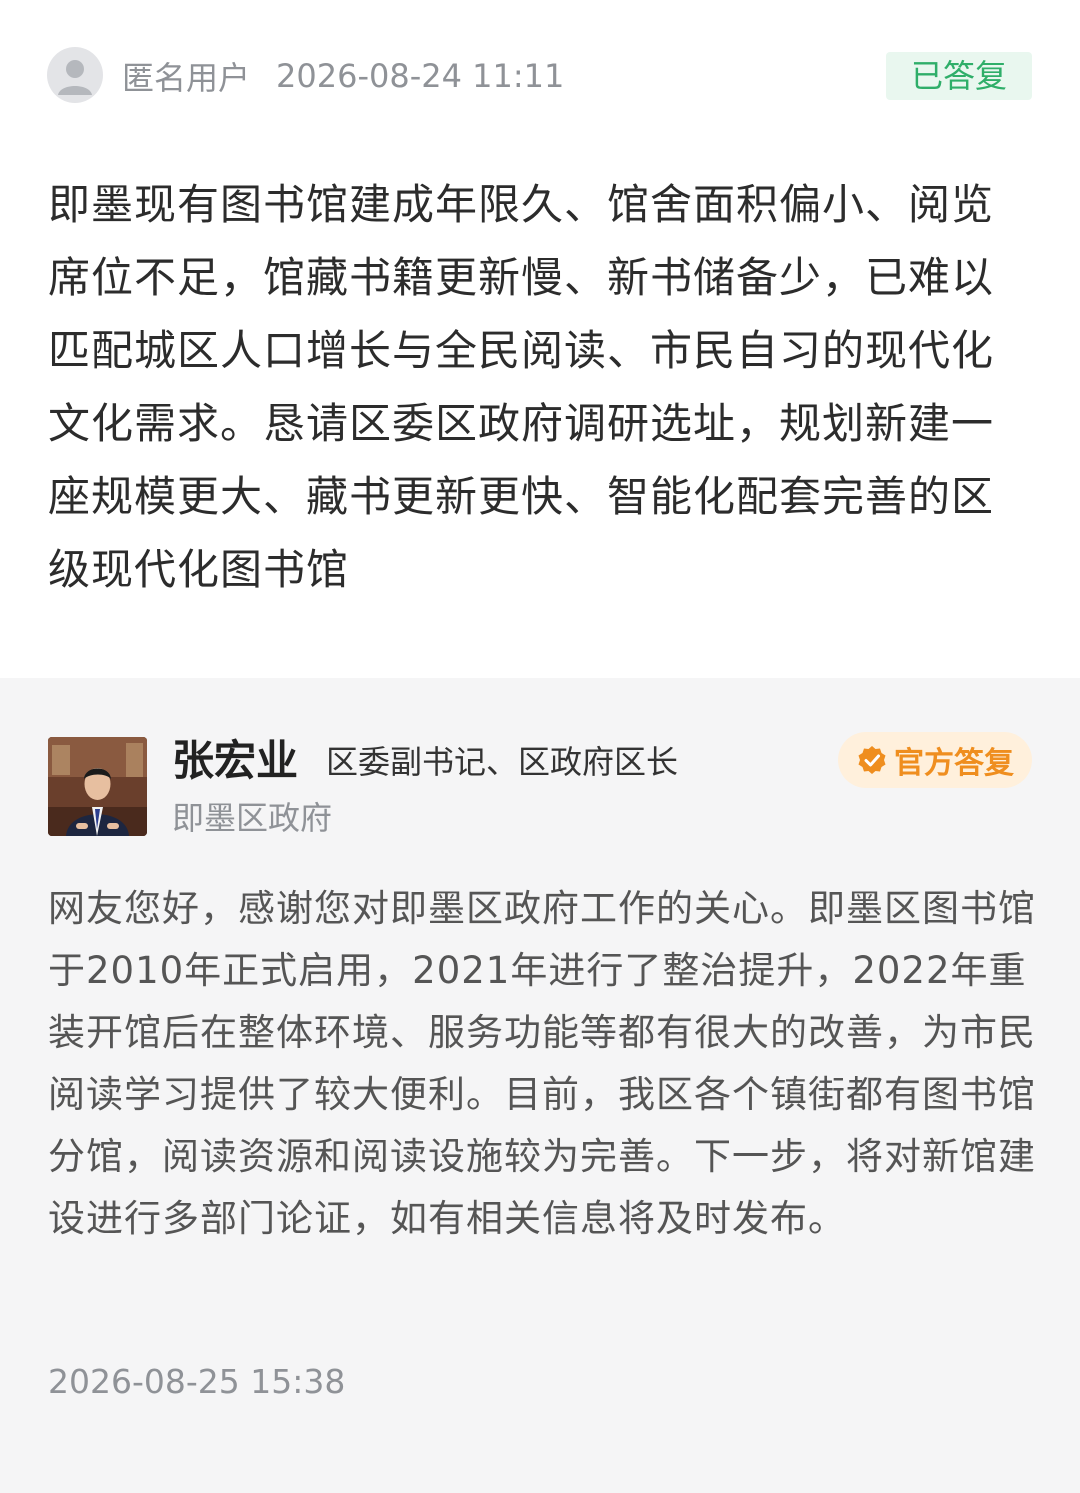  I want to click on official-reply-badge: 官方答复, so click(935, 760).